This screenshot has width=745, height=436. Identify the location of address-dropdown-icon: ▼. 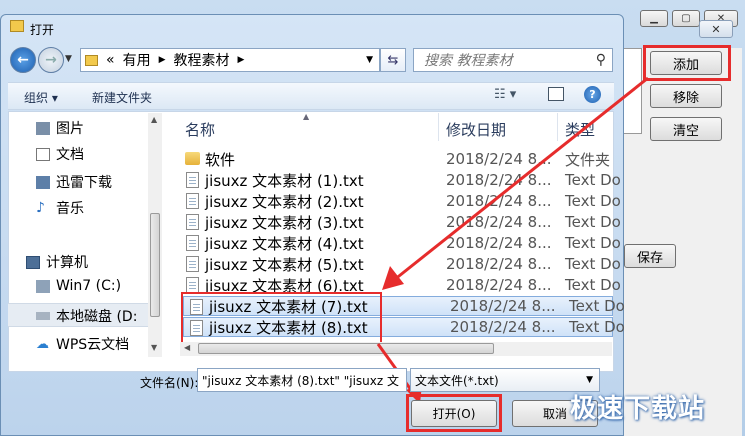
(369, 60).